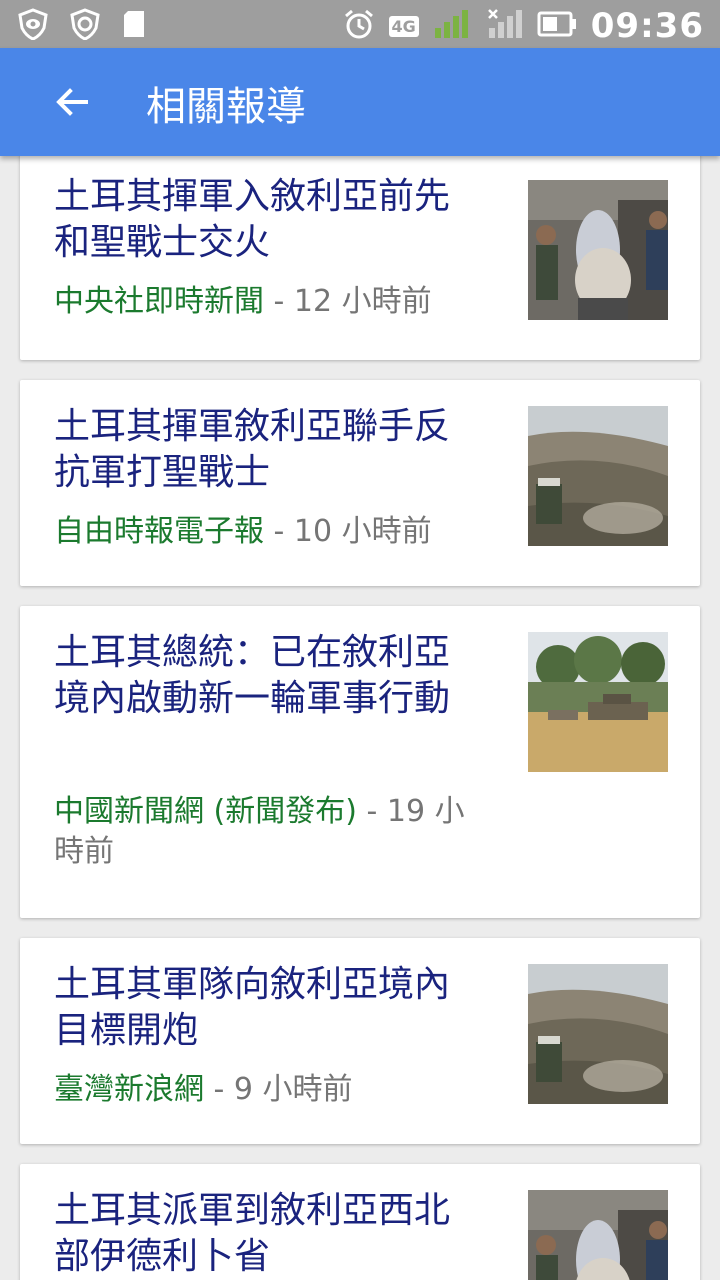 This screenshot has width=720, height=1280. I want to click on network-type-label: 4G, so click(403, 26).